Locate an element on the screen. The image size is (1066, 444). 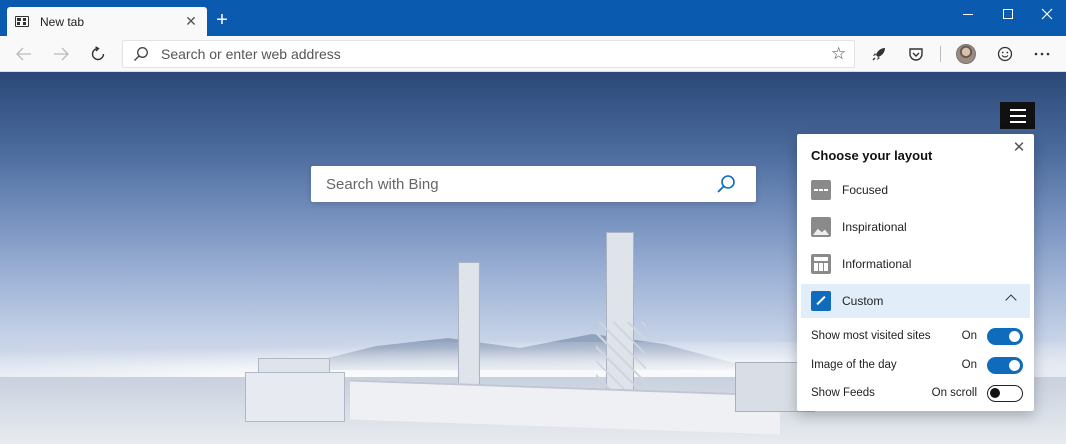
page-settings-menu-button is located at coordinates (1017, 115).